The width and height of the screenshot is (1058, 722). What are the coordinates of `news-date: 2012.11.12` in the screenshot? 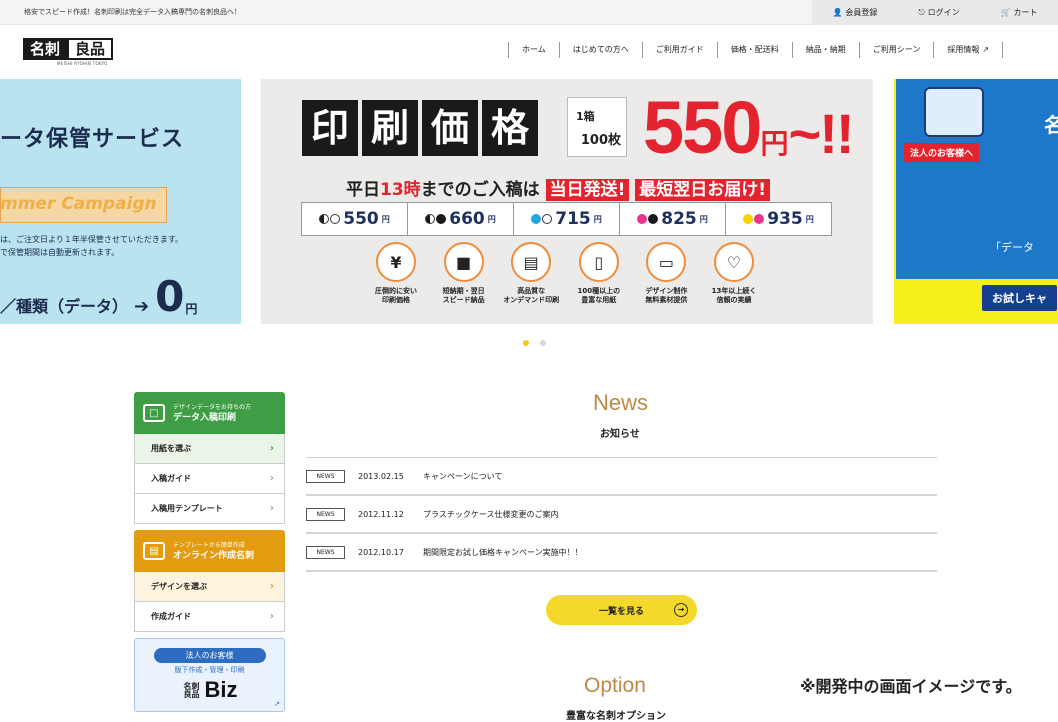 It's located at (381, 514).